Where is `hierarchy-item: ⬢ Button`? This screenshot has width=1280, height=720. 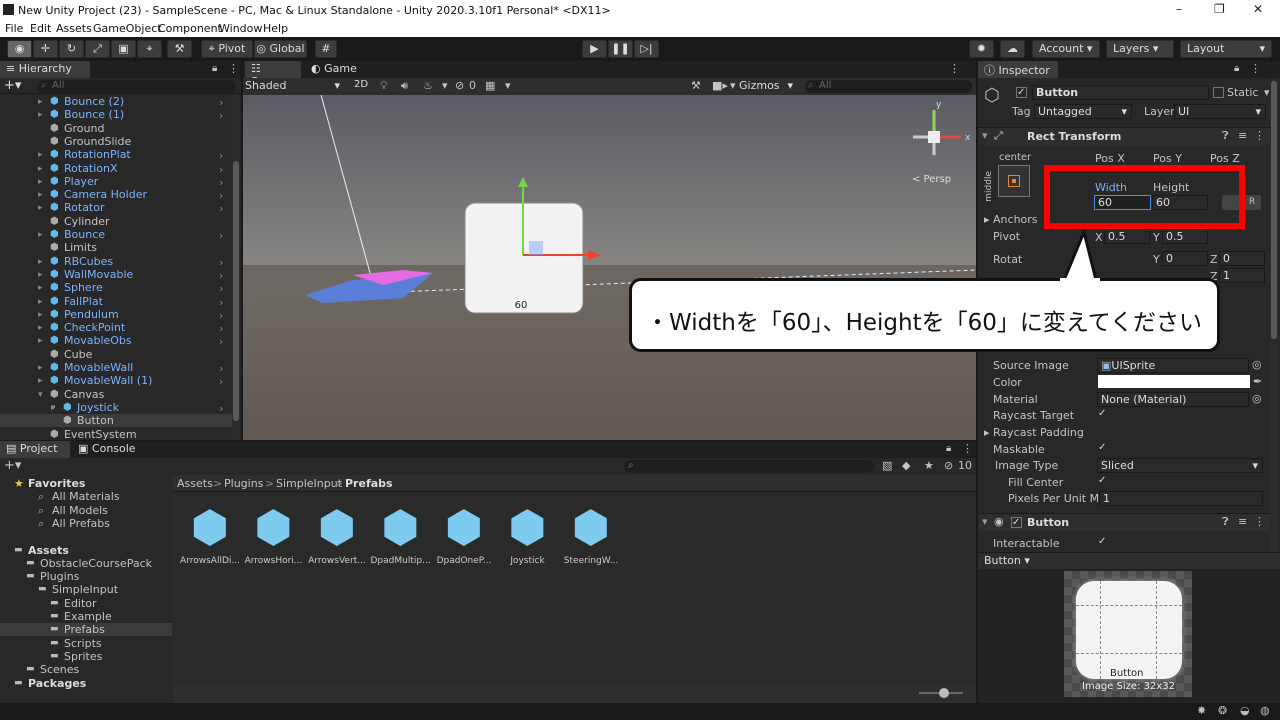
hierarchy-item: ⬢ Button is located at coordinates (116, 421).